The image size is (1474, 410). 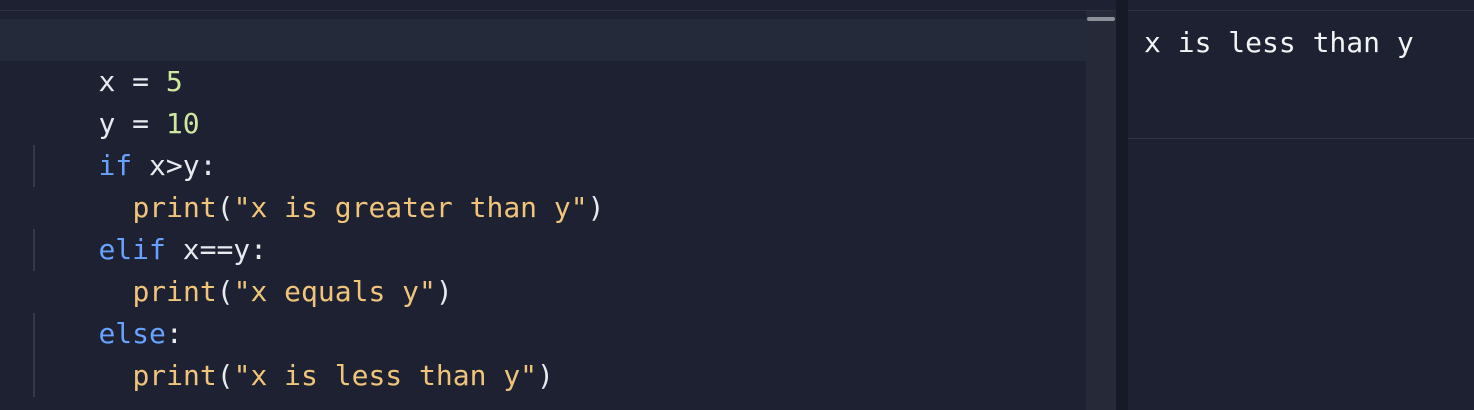 I want to click on code-line-6: print("x equals y"), so click(x=258, y=268).